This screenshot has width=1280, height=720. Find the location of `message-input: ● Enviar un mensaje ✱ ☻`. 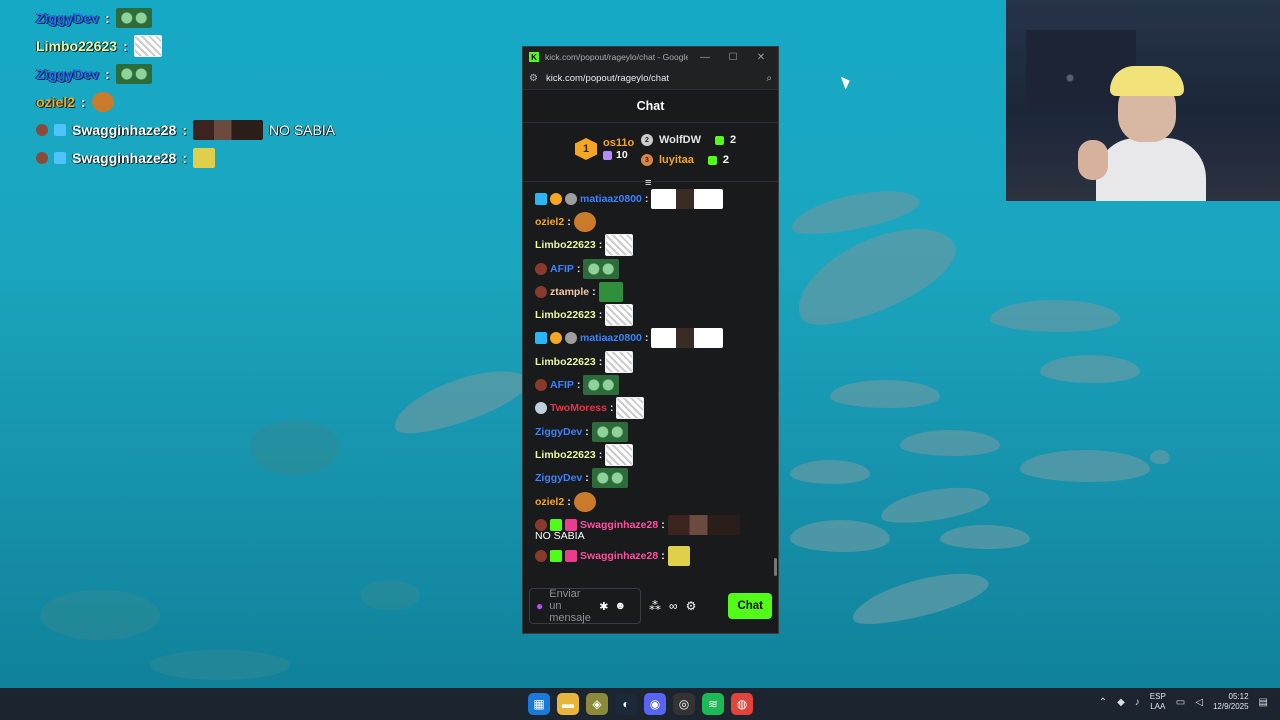

message-input: ● Enviar un mensaje ✱ ☻ is located at coordinates (585, 606).